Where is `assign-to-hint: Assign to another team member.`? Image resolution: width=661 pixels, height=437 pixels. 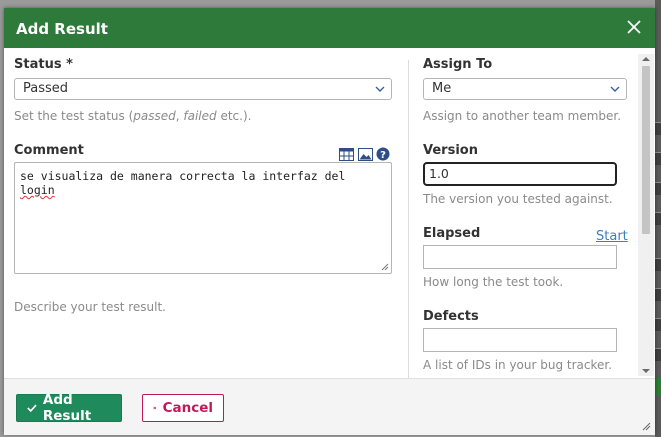
assign-to-hint: Assign to another team member. is located at coordinates (522, 116).